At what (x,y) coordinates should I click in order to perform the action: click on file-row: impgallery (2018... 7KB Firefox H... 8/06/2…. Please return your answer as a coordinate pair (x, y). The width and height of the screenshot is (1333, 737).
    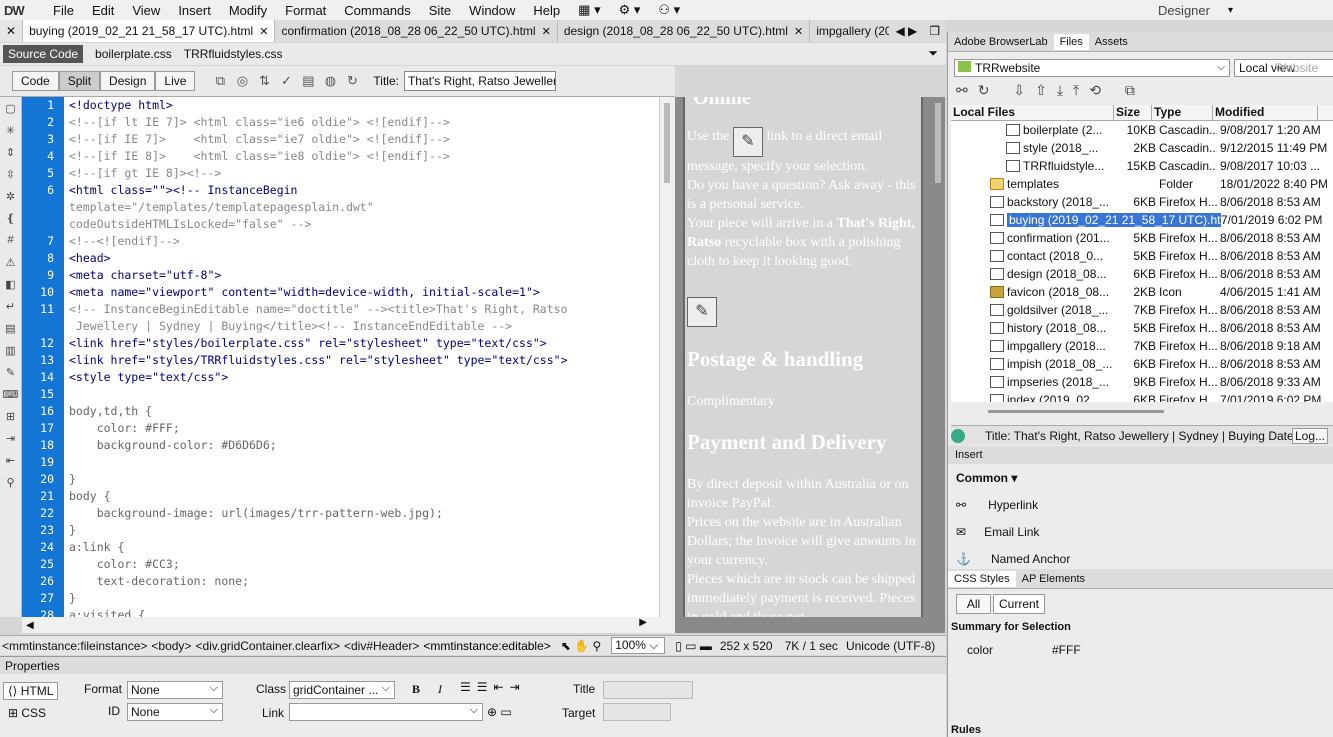
    Looking at the image, I should click on (1142, 346).